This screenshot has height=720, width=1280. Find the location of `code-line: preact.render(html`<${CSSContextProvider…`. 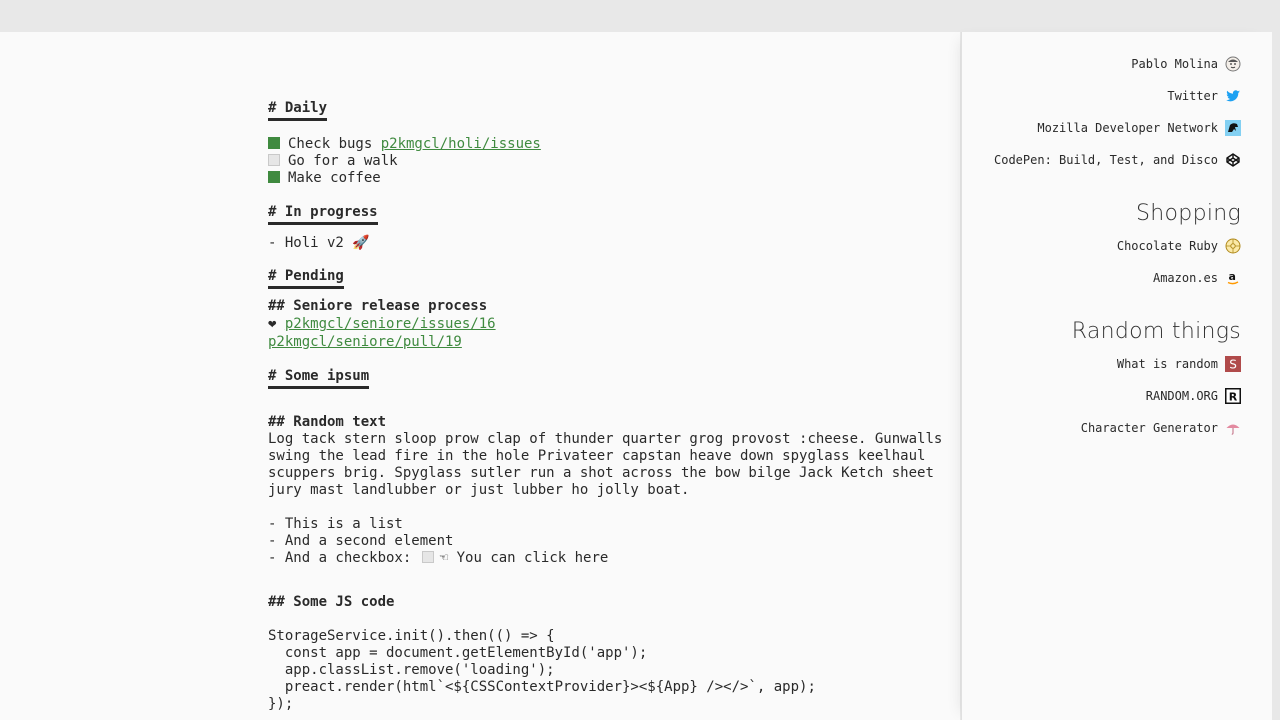

code-line: preact.render(html`<${CSSContextProvider… is located at coordinates (542, 687).